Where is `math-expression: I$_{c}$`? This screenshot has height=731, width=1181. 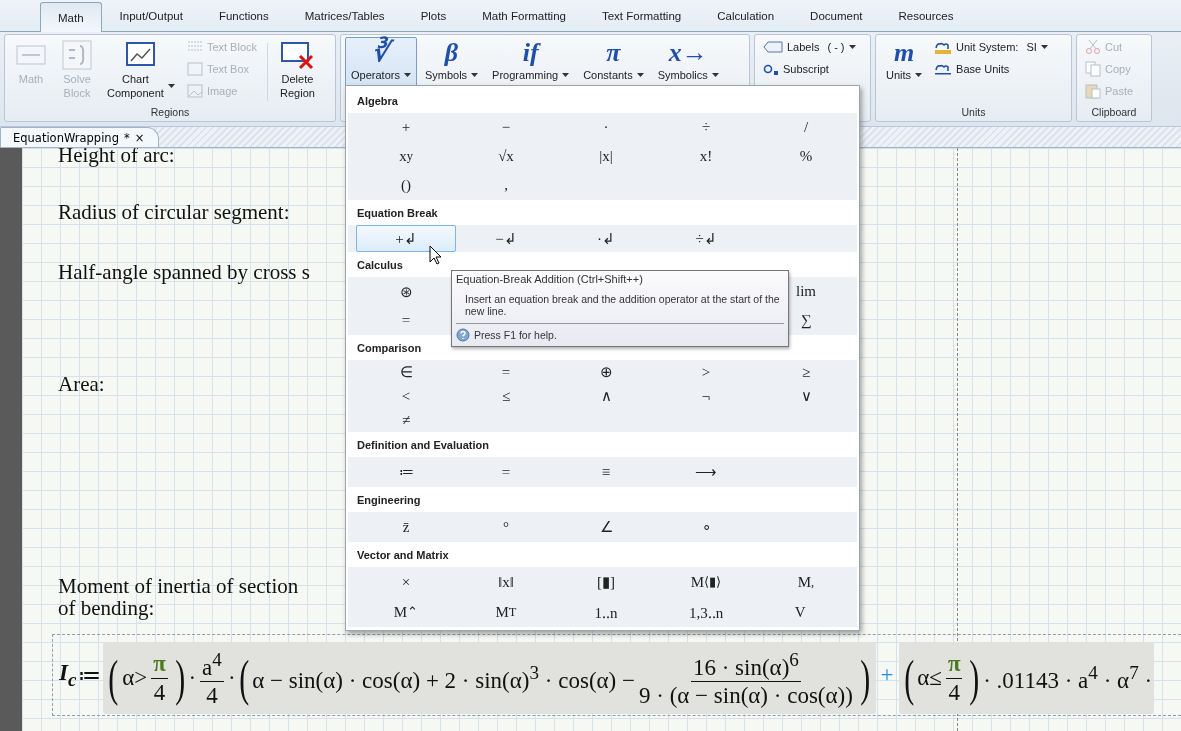
math-expression: I$_{c}$ is located at coordinates (68, 675).